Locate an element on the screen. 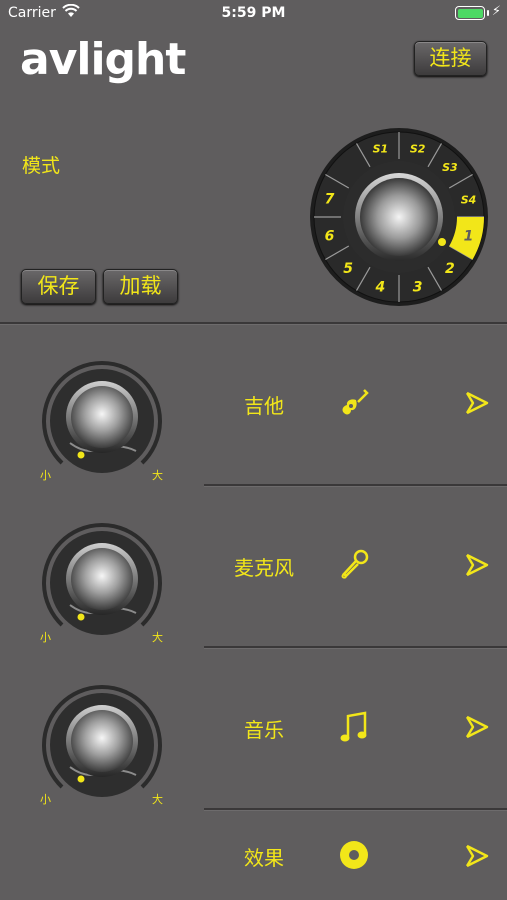 Image resolution: width=507 pixels, height=900 pixels. dial-label-s3: S3 is located at coordinates (450, 167).